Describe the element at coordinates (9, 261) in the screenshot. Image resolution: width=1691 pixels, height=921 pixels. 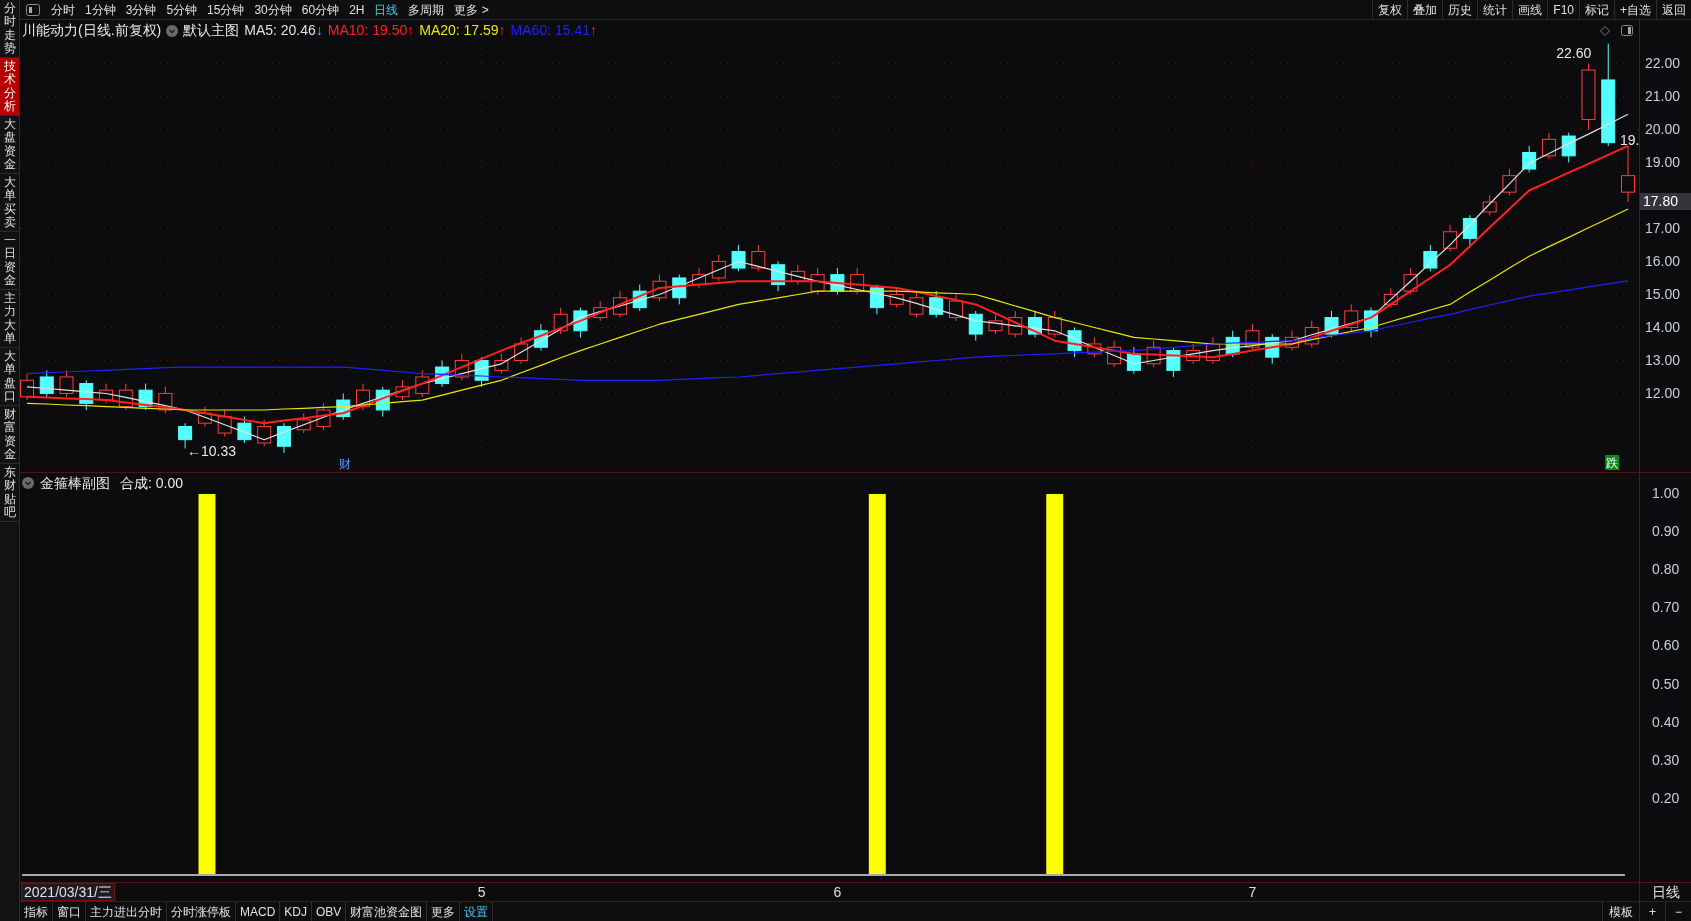
I see `sidebar-tab: 一日资金` at that location.